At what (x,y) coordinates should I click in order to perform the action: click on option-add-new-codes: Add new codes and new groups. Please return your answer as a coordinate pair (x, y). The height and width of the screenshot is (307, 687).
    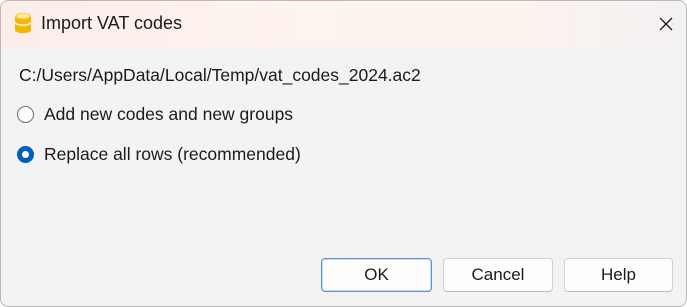
    Looking at the image, I should click on (155, 114).